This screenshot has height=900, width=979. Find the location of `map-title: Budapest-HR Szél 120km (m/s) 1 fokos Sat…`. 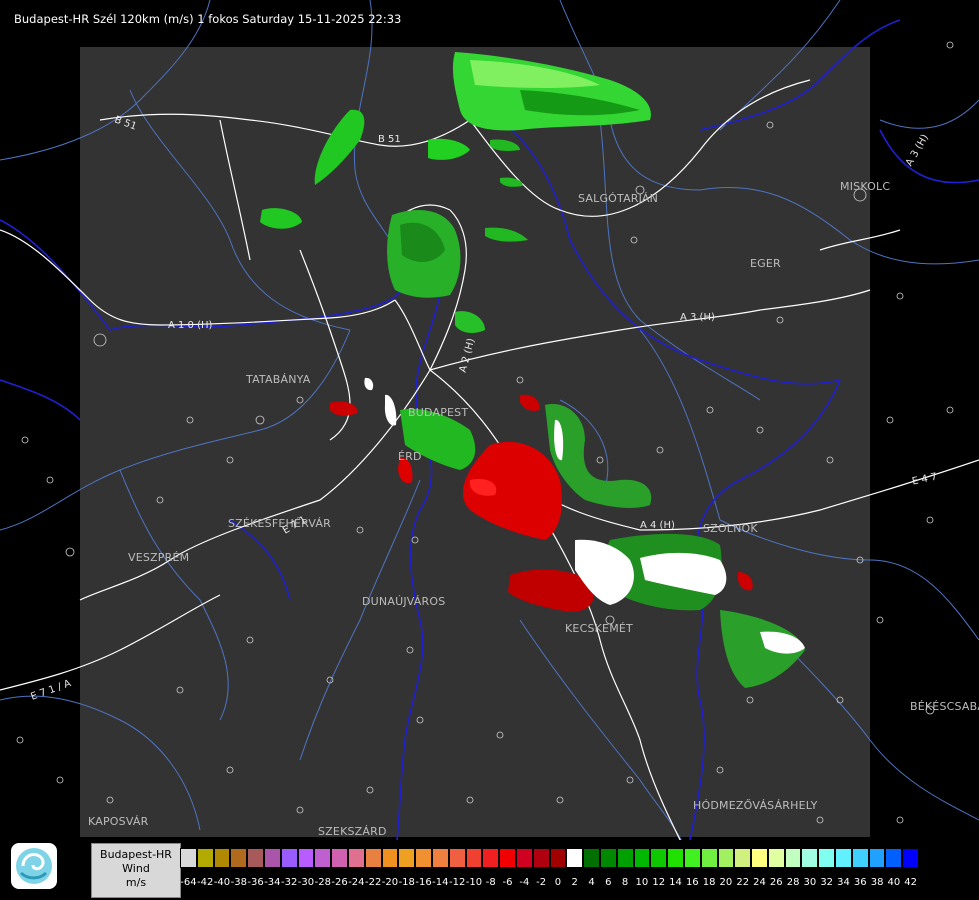

map-title: Budapest-HR Szél 120km (m/s) 1 fokos Sat… is located at coordinates (208, 19).